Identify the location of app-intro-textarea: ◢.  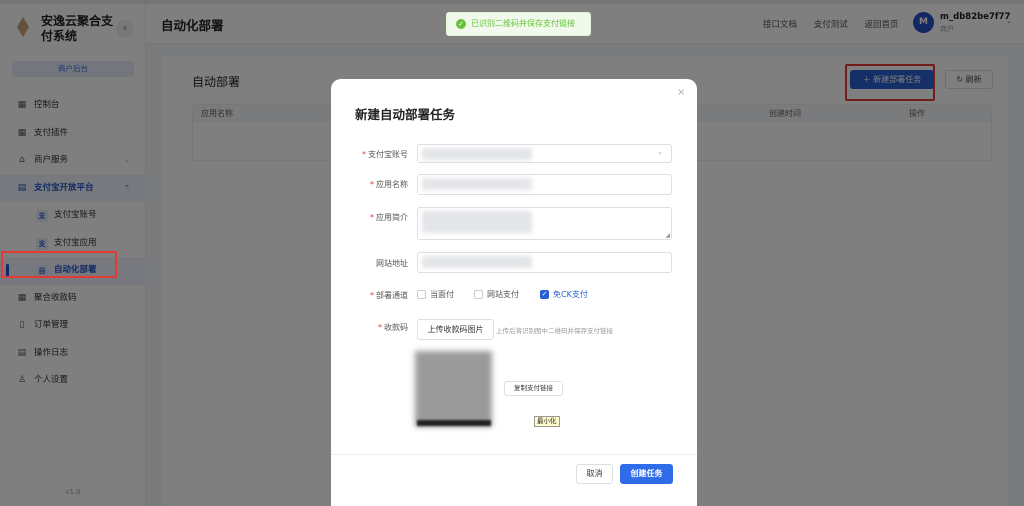
(544, 223).